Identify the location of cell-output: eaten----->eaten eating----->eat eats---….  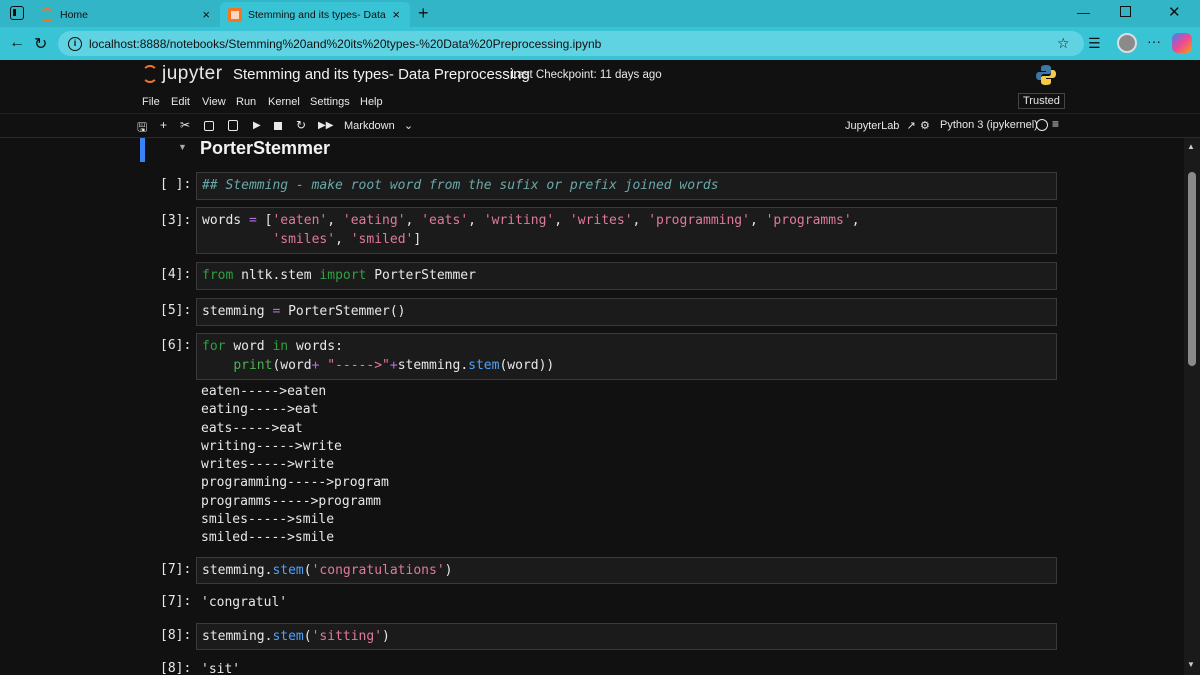
(295, 465).